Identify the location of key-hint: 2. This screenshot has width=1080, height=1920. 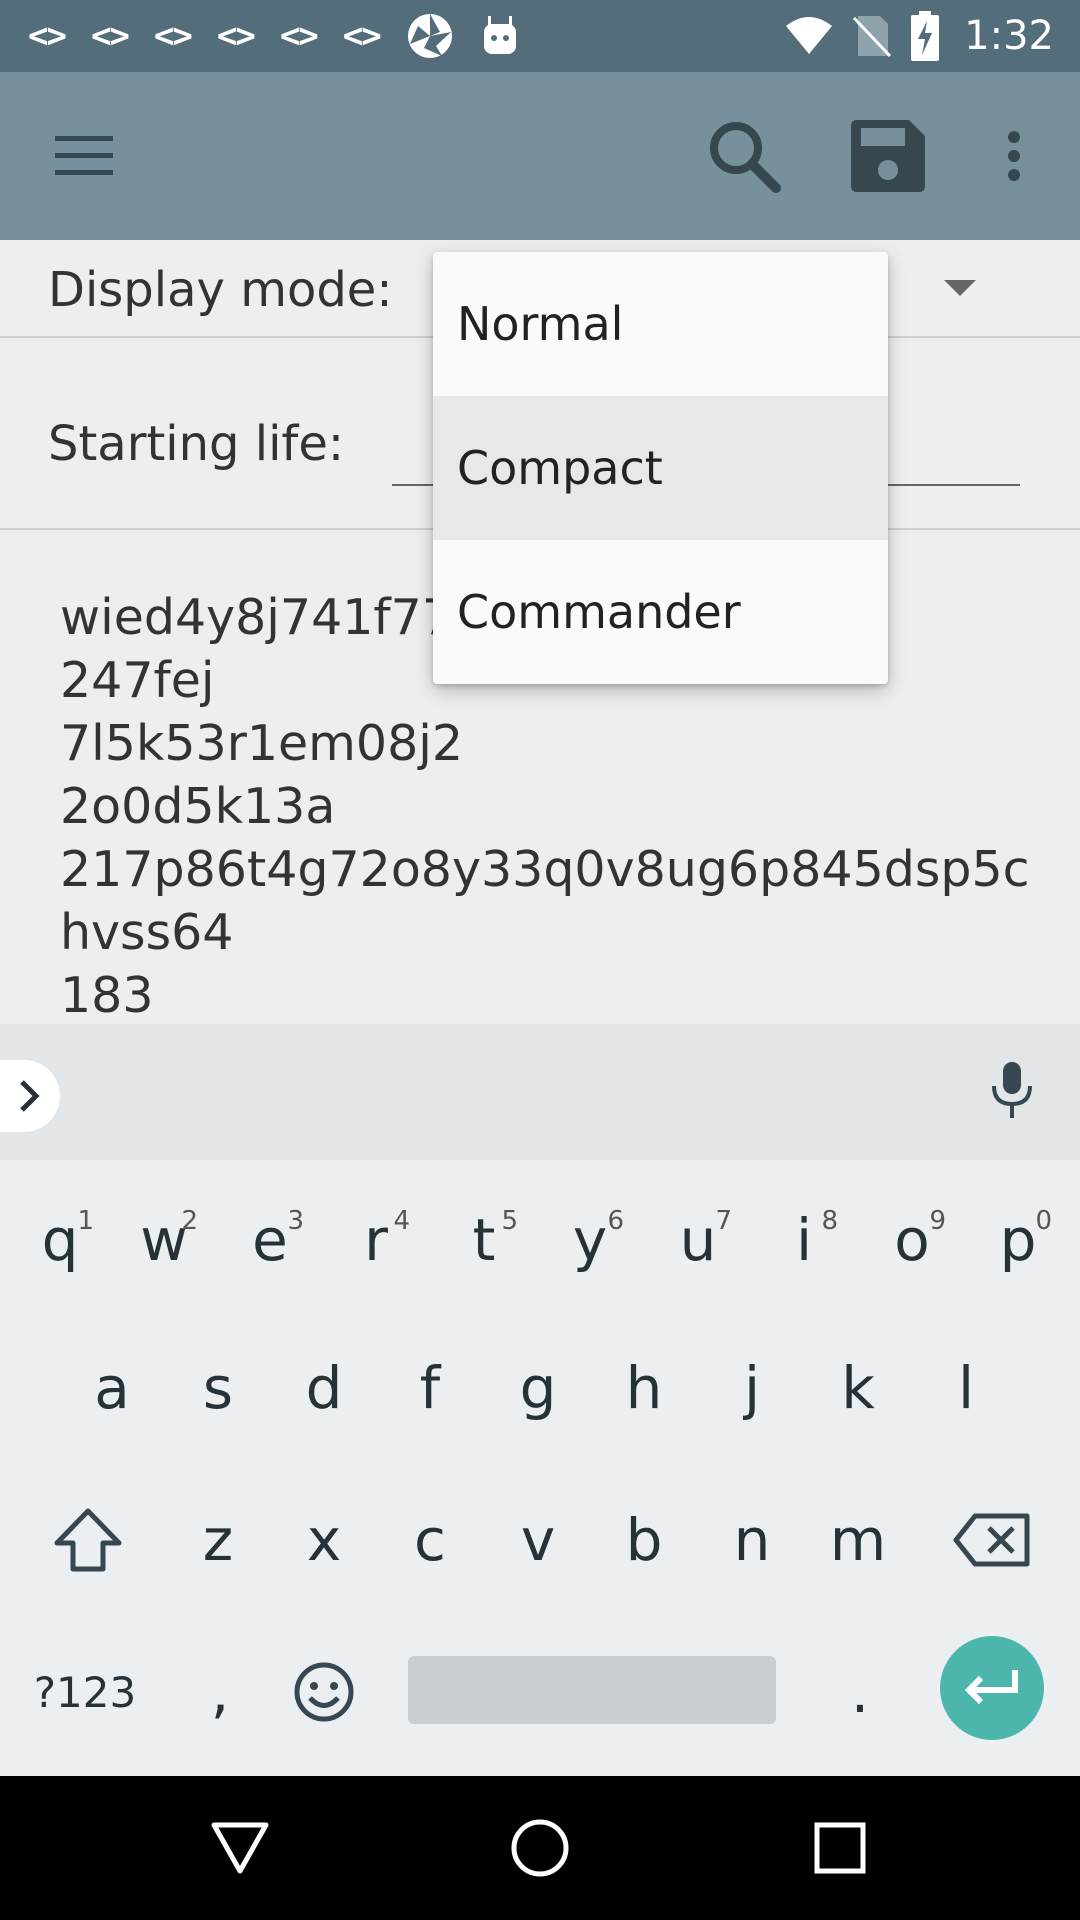
(189, 1221).